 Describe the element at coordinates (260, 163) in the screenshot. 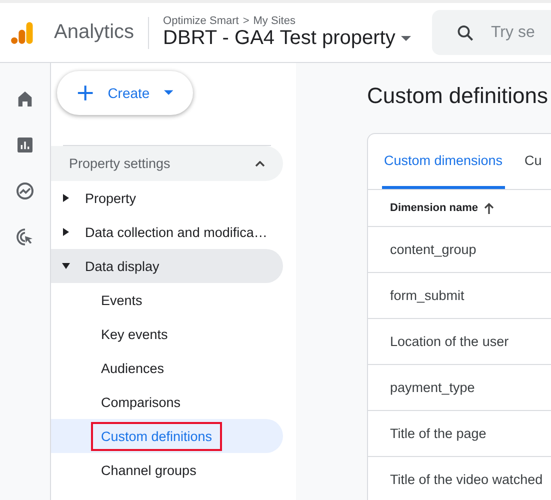

I see `chevron-icon` at that location.